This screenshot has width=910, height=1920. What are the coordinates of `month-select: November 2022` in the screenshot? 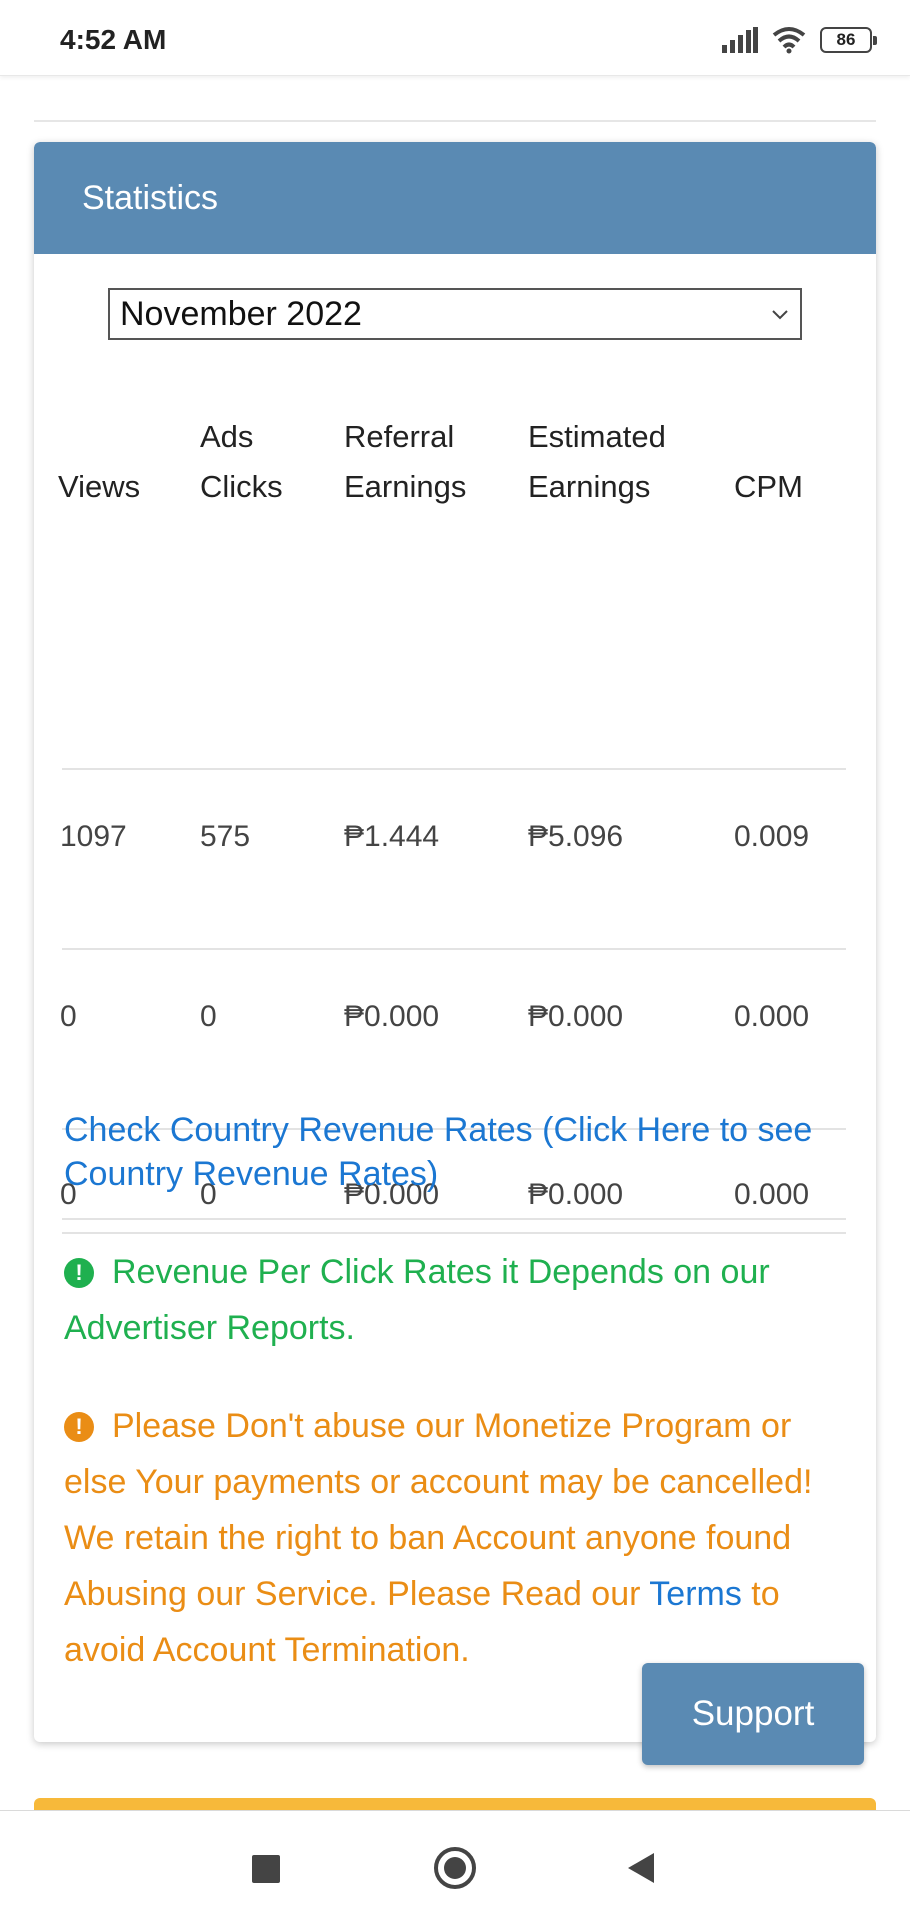 It's located at (455, 314).